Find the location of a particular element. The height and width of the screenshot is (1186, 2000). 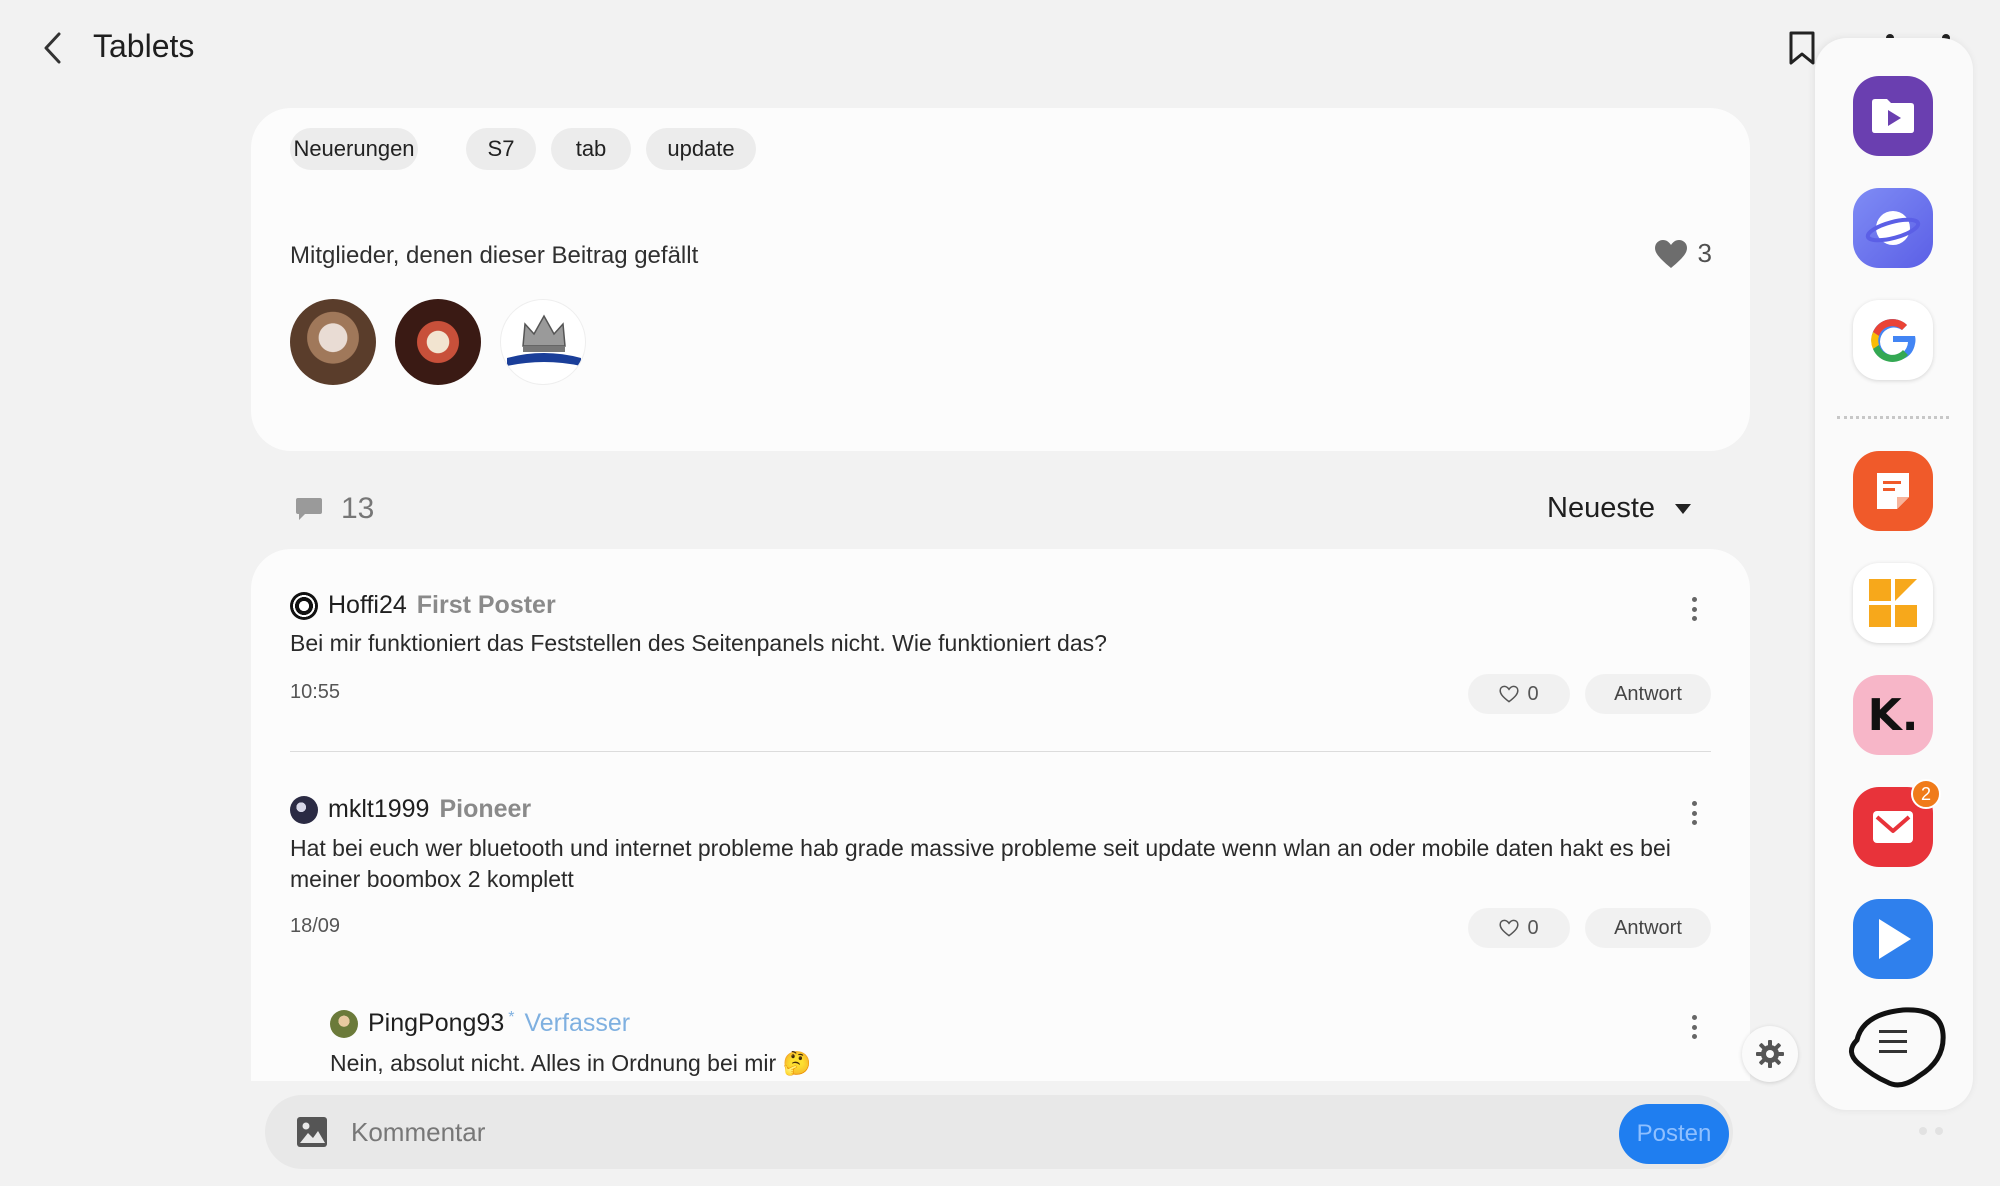

back-button is located at coordinates (52, 48).